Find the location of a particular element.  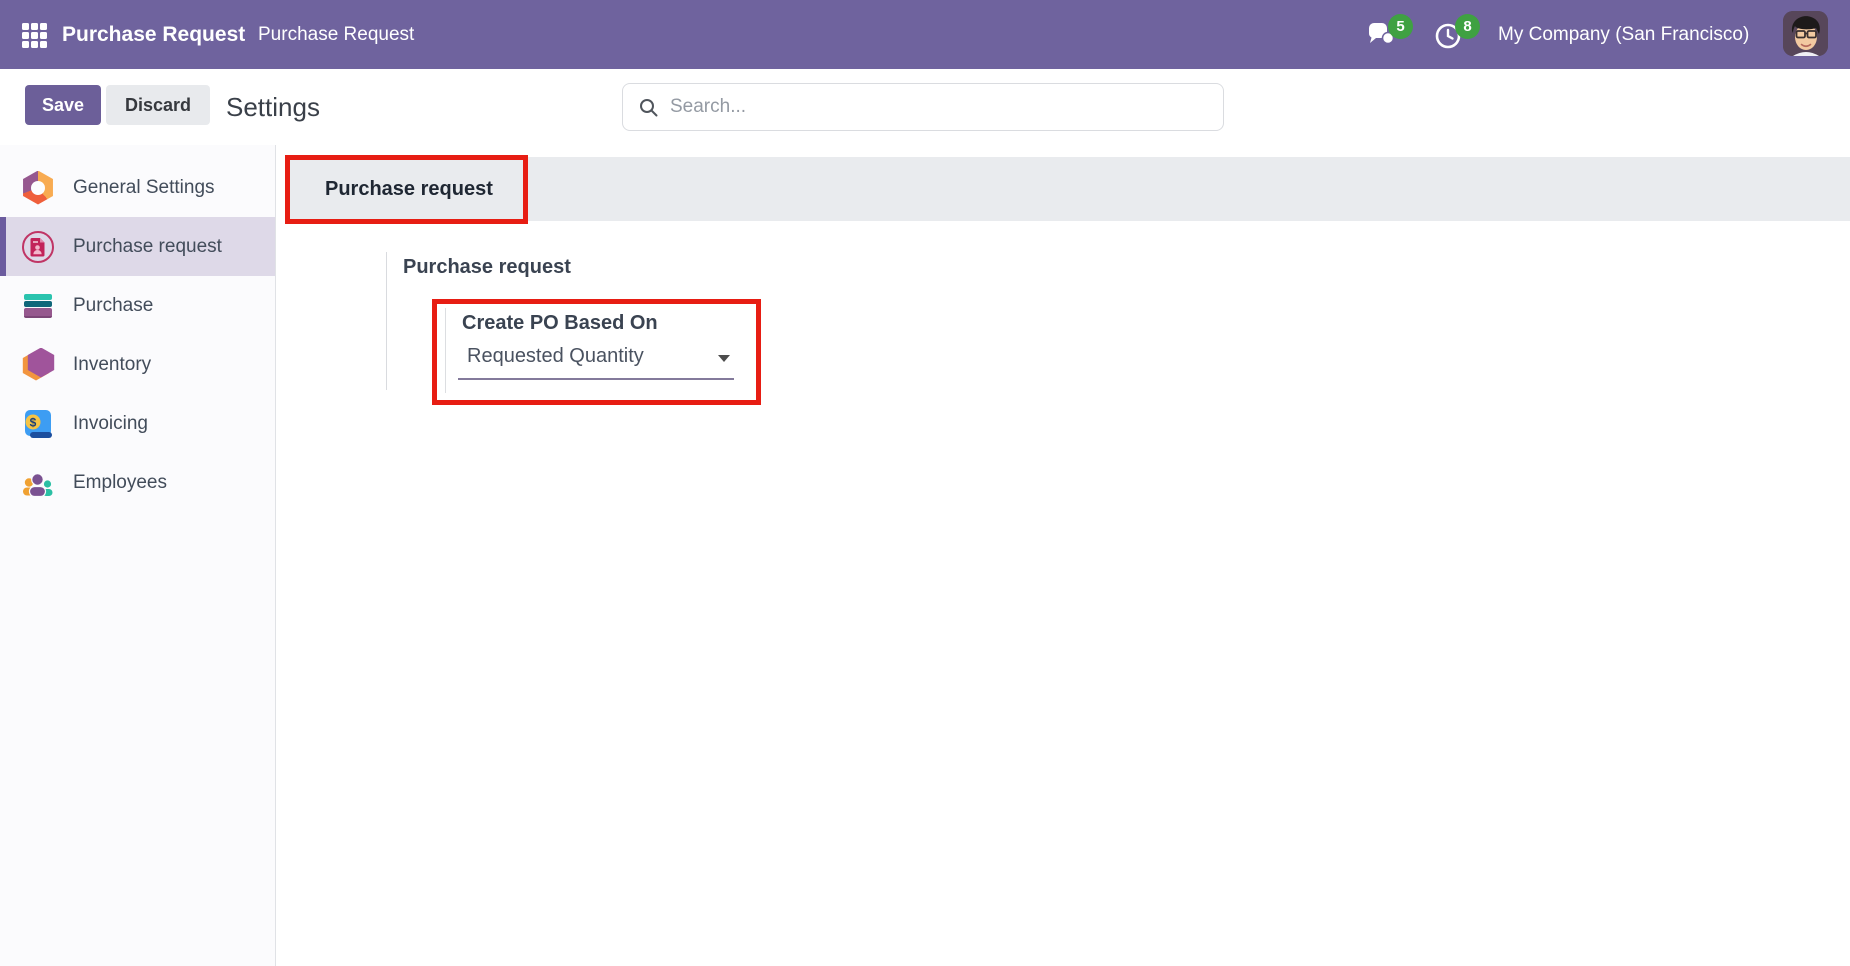

section-divider-line is located at coordinates (386, 321).